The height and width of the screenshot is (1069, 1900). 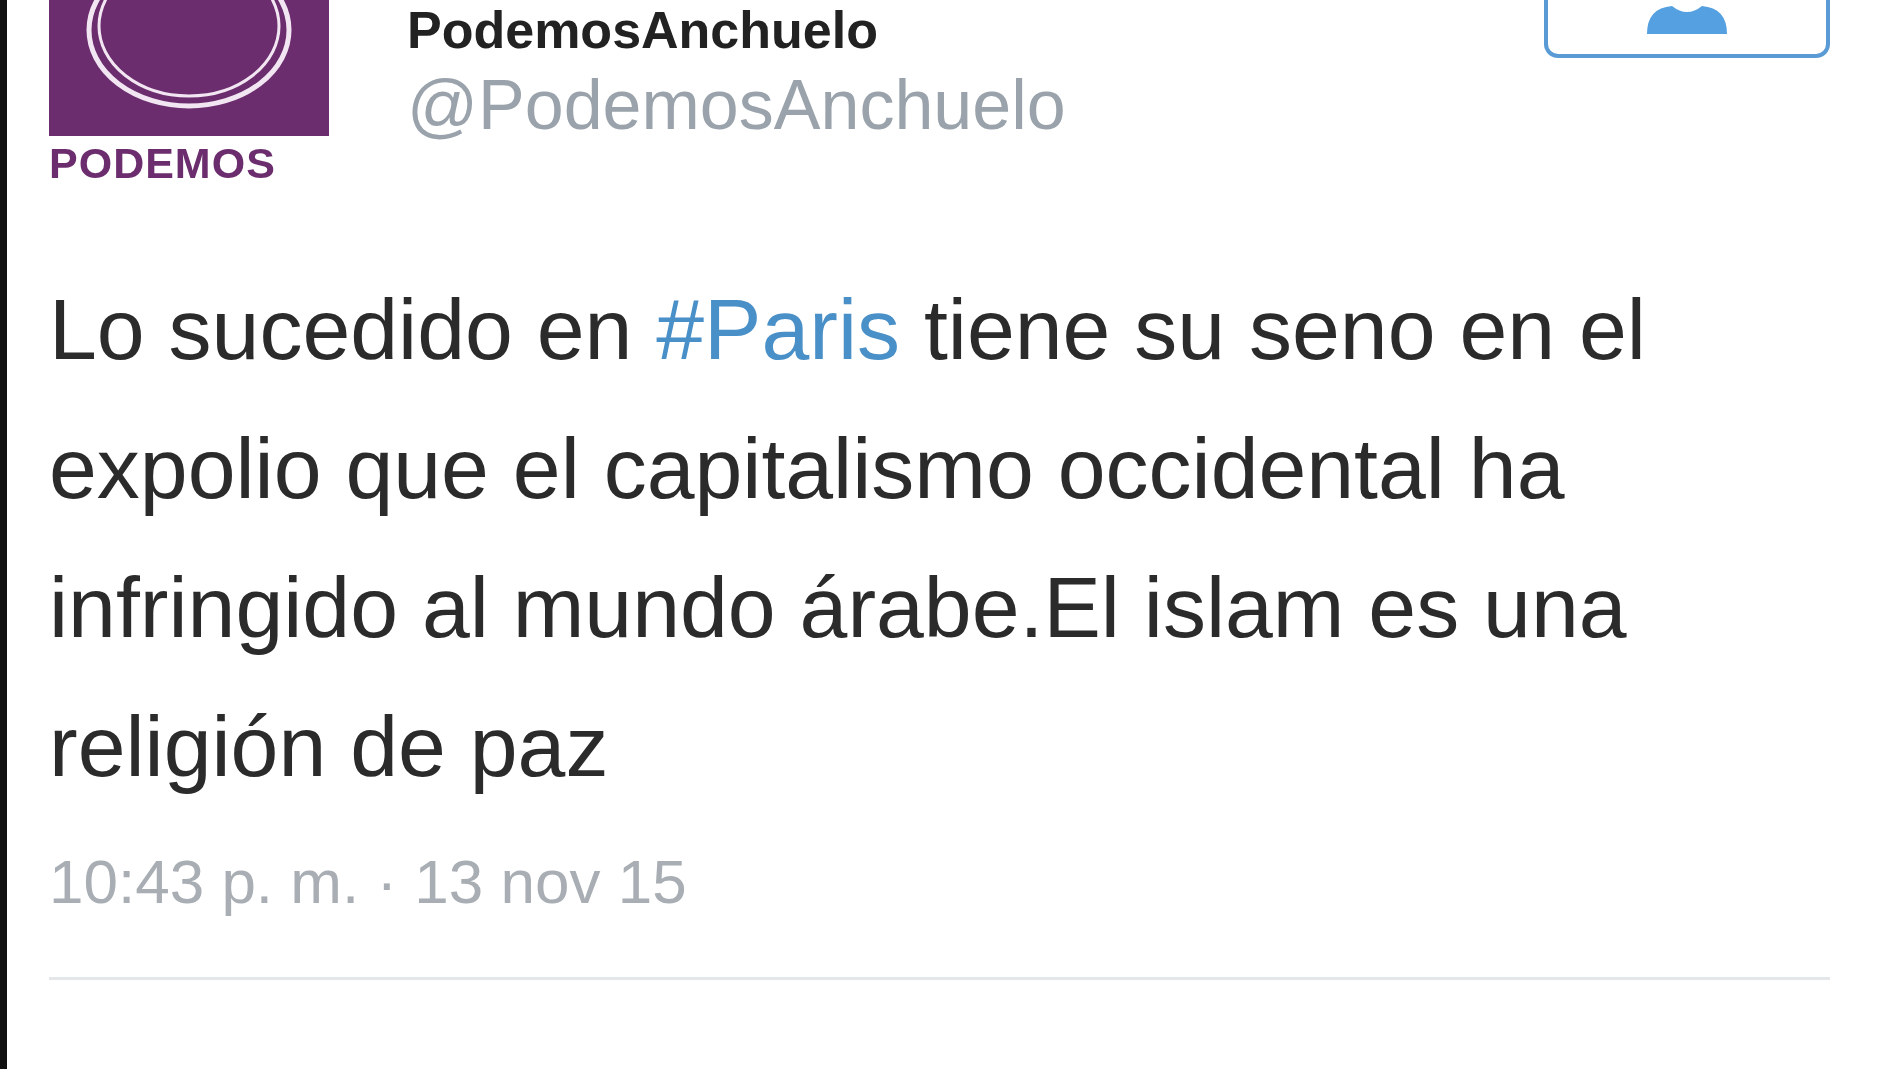 I want to click on tweet-timestamp: 10:43 p. m. · 13 nov 15, so click(x=368, y=881).